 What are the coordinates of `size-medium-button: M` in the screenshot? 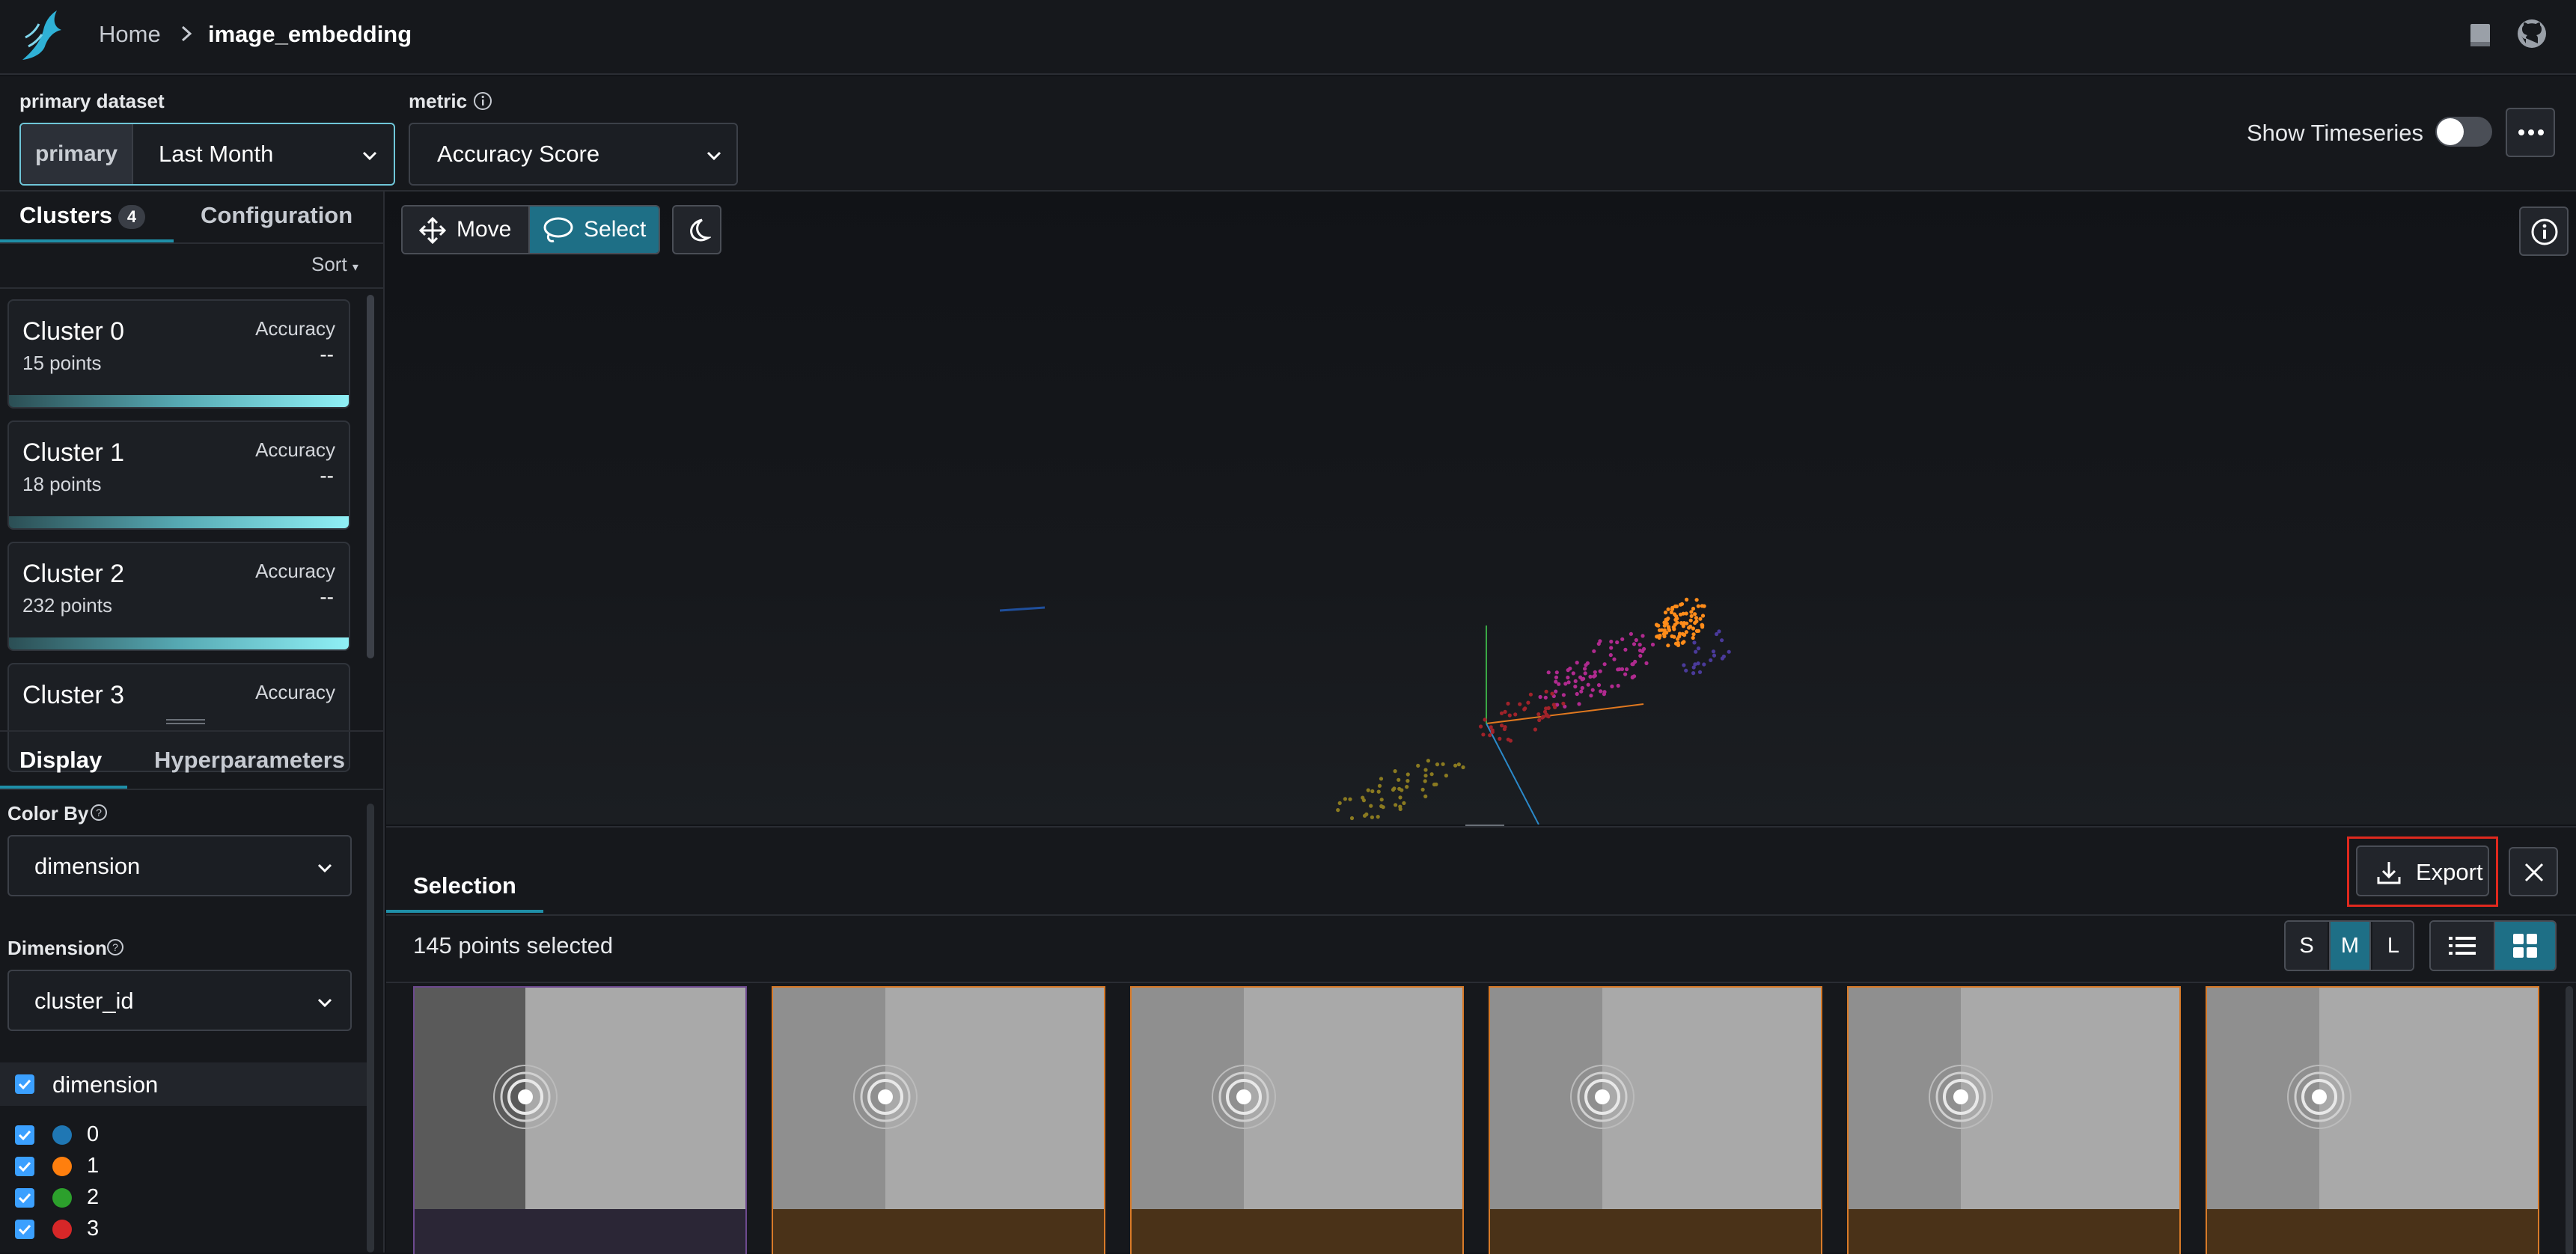 It's located at (2350, 946).